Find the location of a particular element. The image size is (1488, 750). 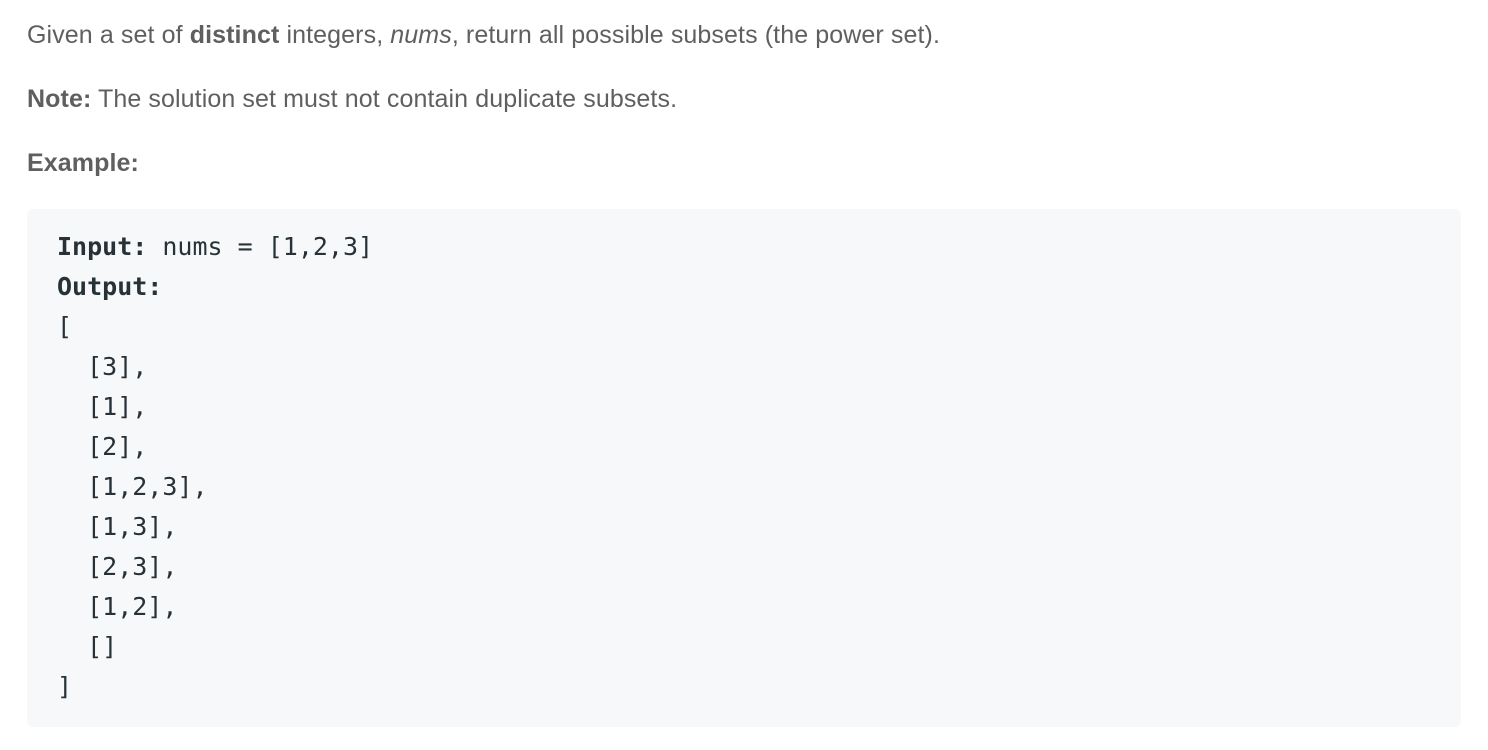

input-line: Input: nums = [1,2,3] is located at coordinates (215, 247).